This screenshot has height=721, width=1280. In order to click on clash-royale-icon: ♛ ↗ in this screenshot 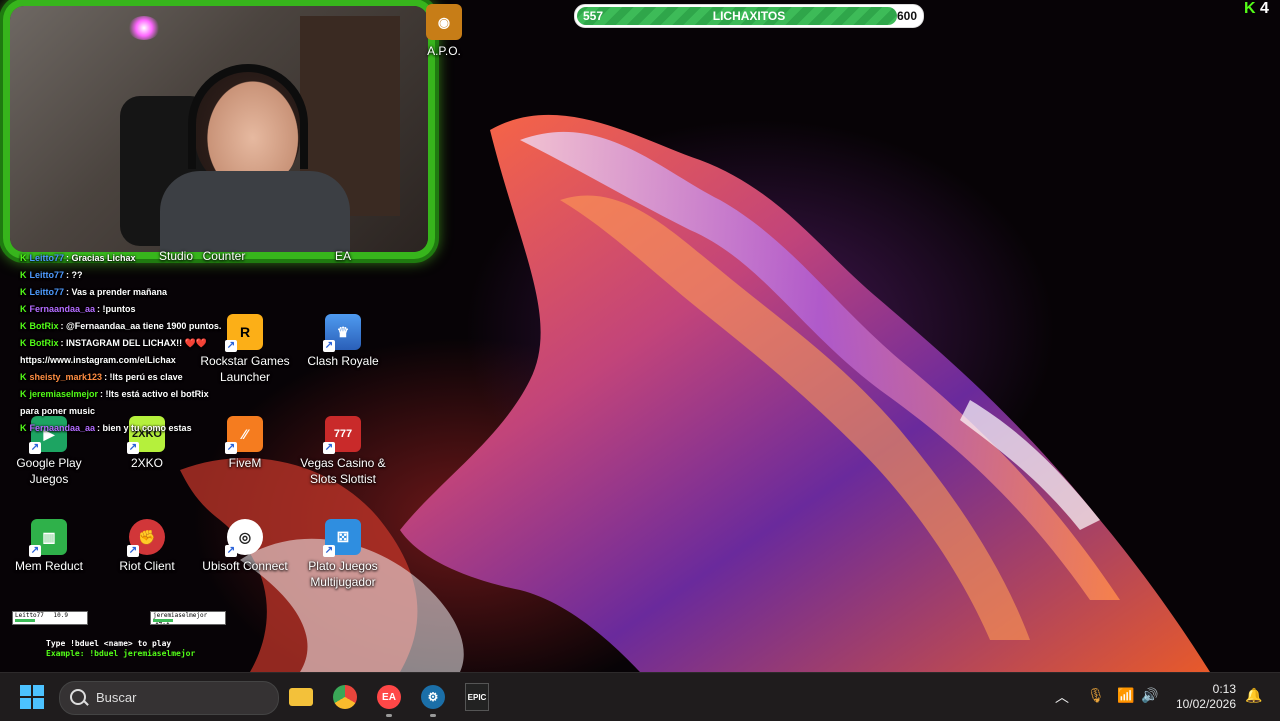, I will do `click(342, 333)`.